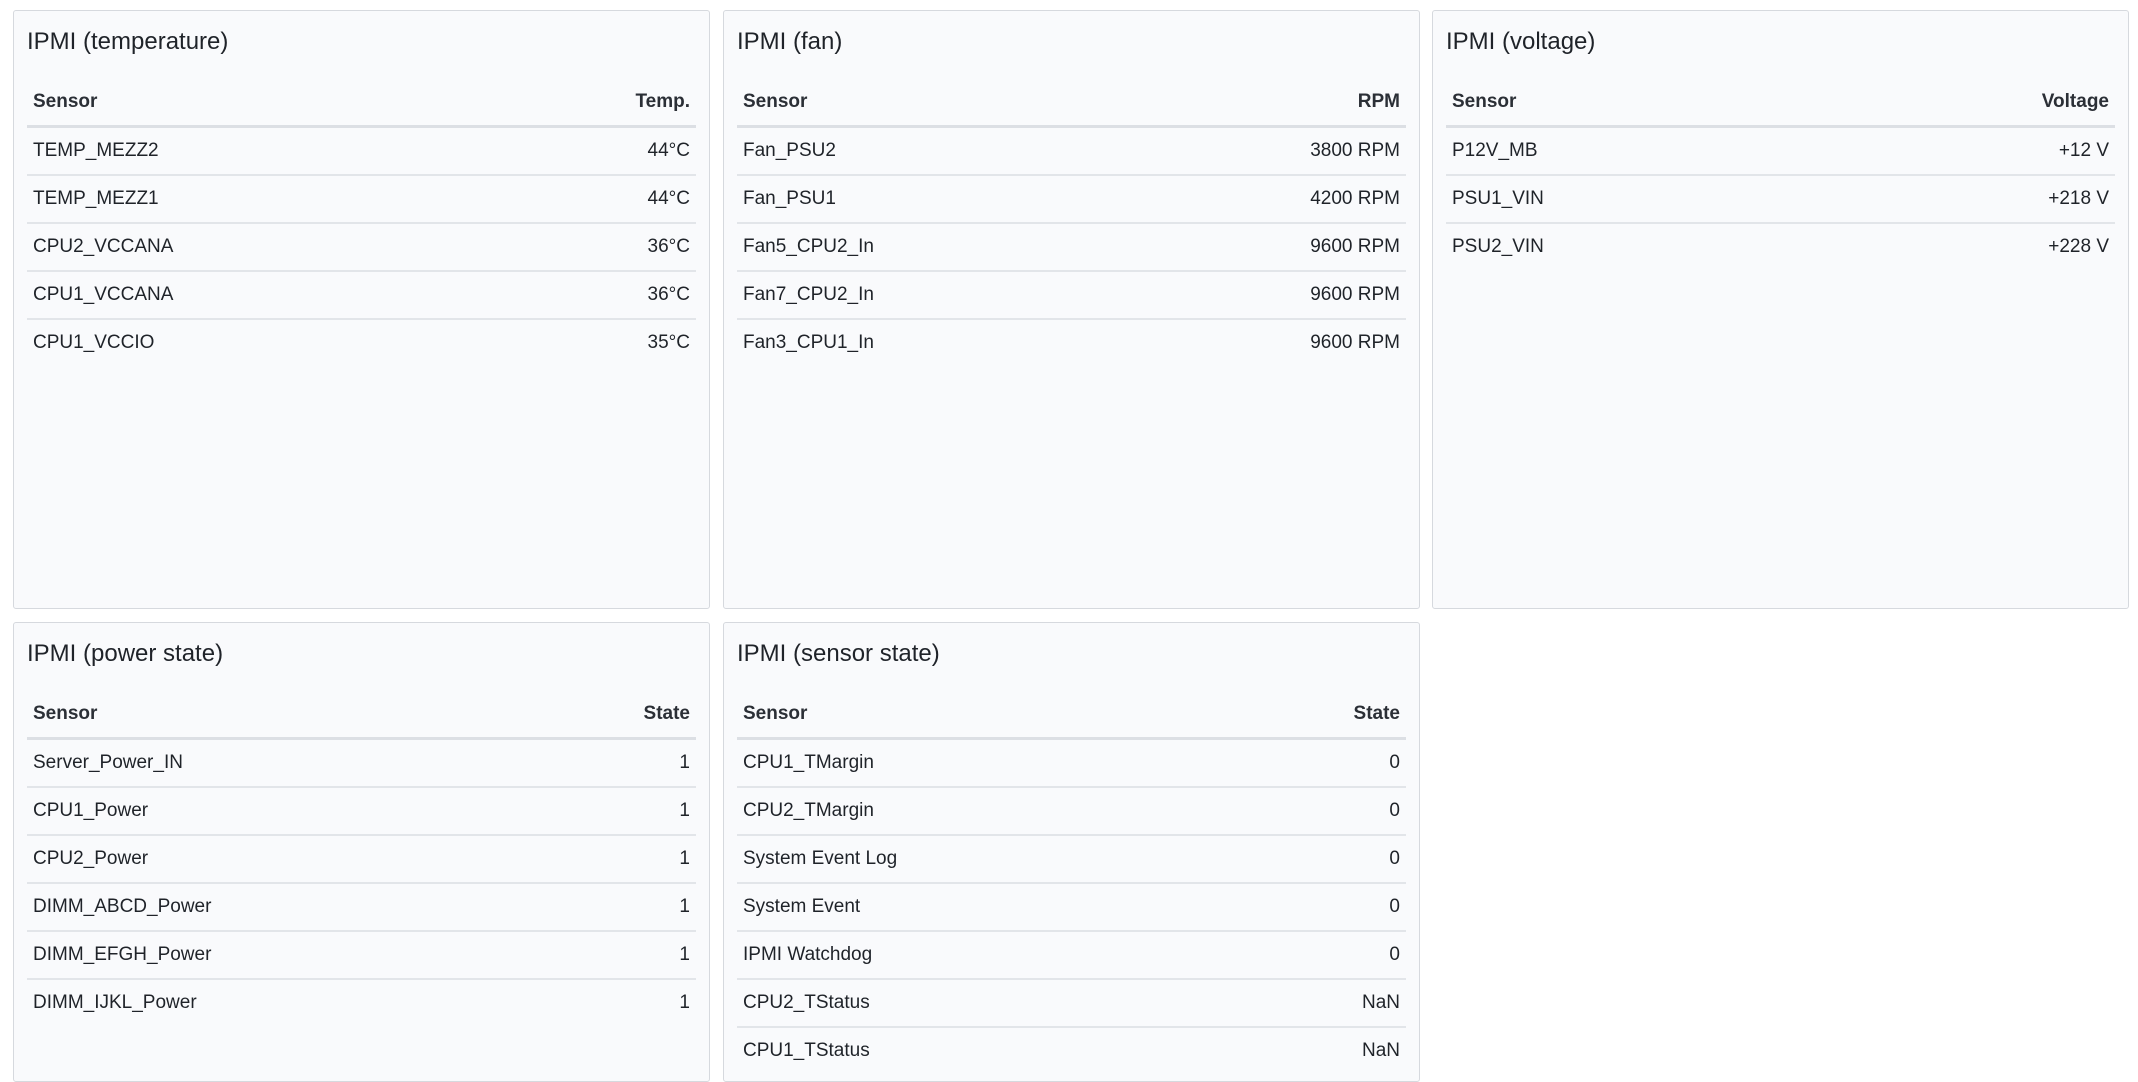 Image resolution: width=2138 pixels, height=1082 pixels. Describe the element at coordinates (1780, 246) in the screenshot. I see `table-row: PSU2_VIN +228 V` at that location.